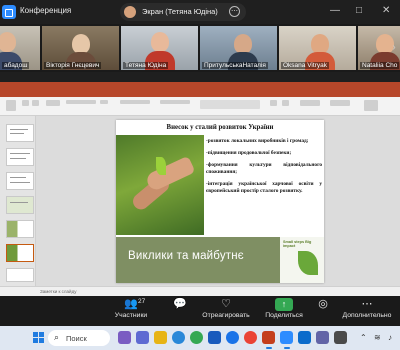 The height and width of the screenshot is (350, 400). What do you see at coordinates (196, 337) in the screenshot?
I see `chrome-icon` at bounding box center [196, 337].